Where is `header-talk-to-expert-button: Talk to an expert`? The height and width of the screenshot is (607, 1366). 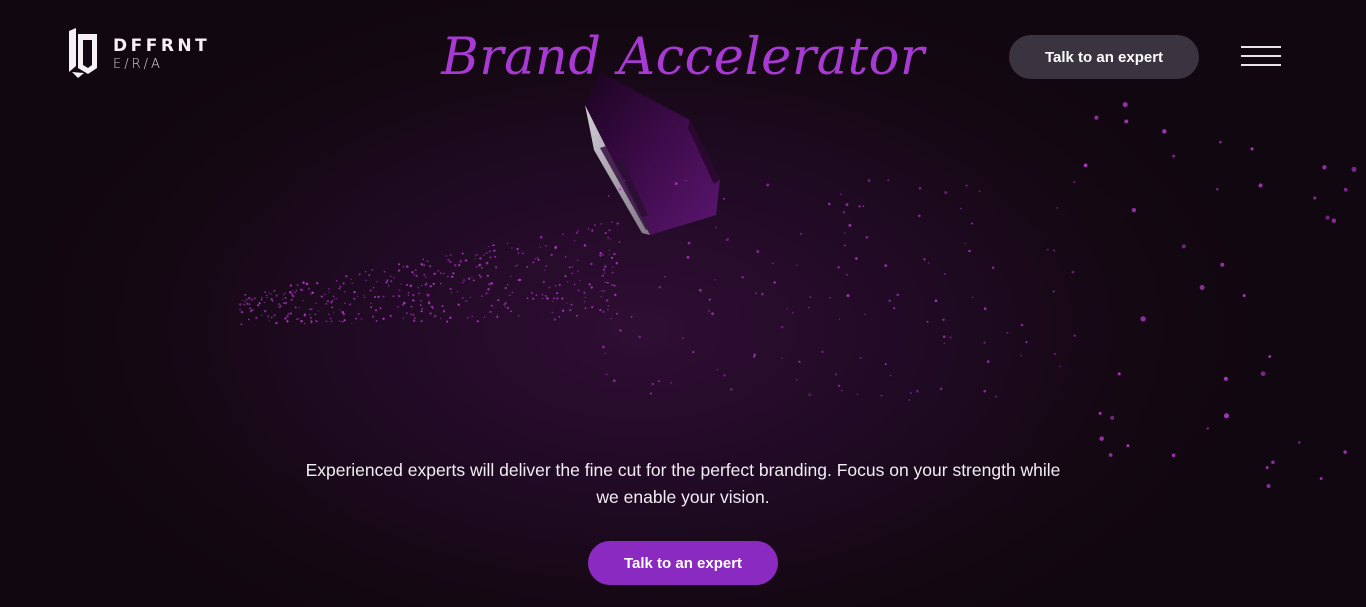 header-talk-to-expert-button: Talk to an expert is located at coordinates (1104, 57).